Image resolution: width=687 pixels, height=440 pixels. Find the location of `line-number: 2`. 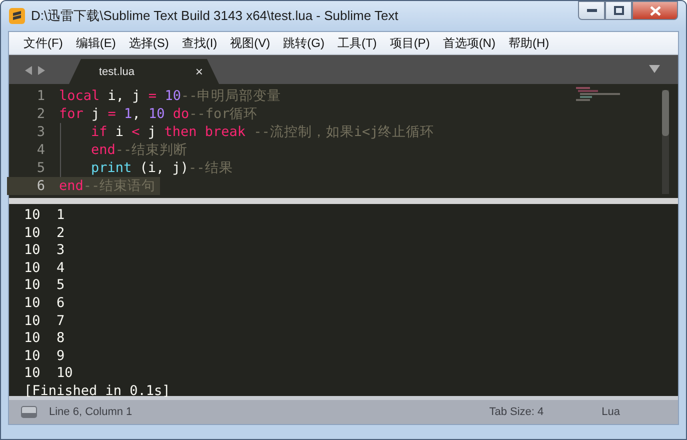

line-number: 2 is located at coordinates (41, 114).